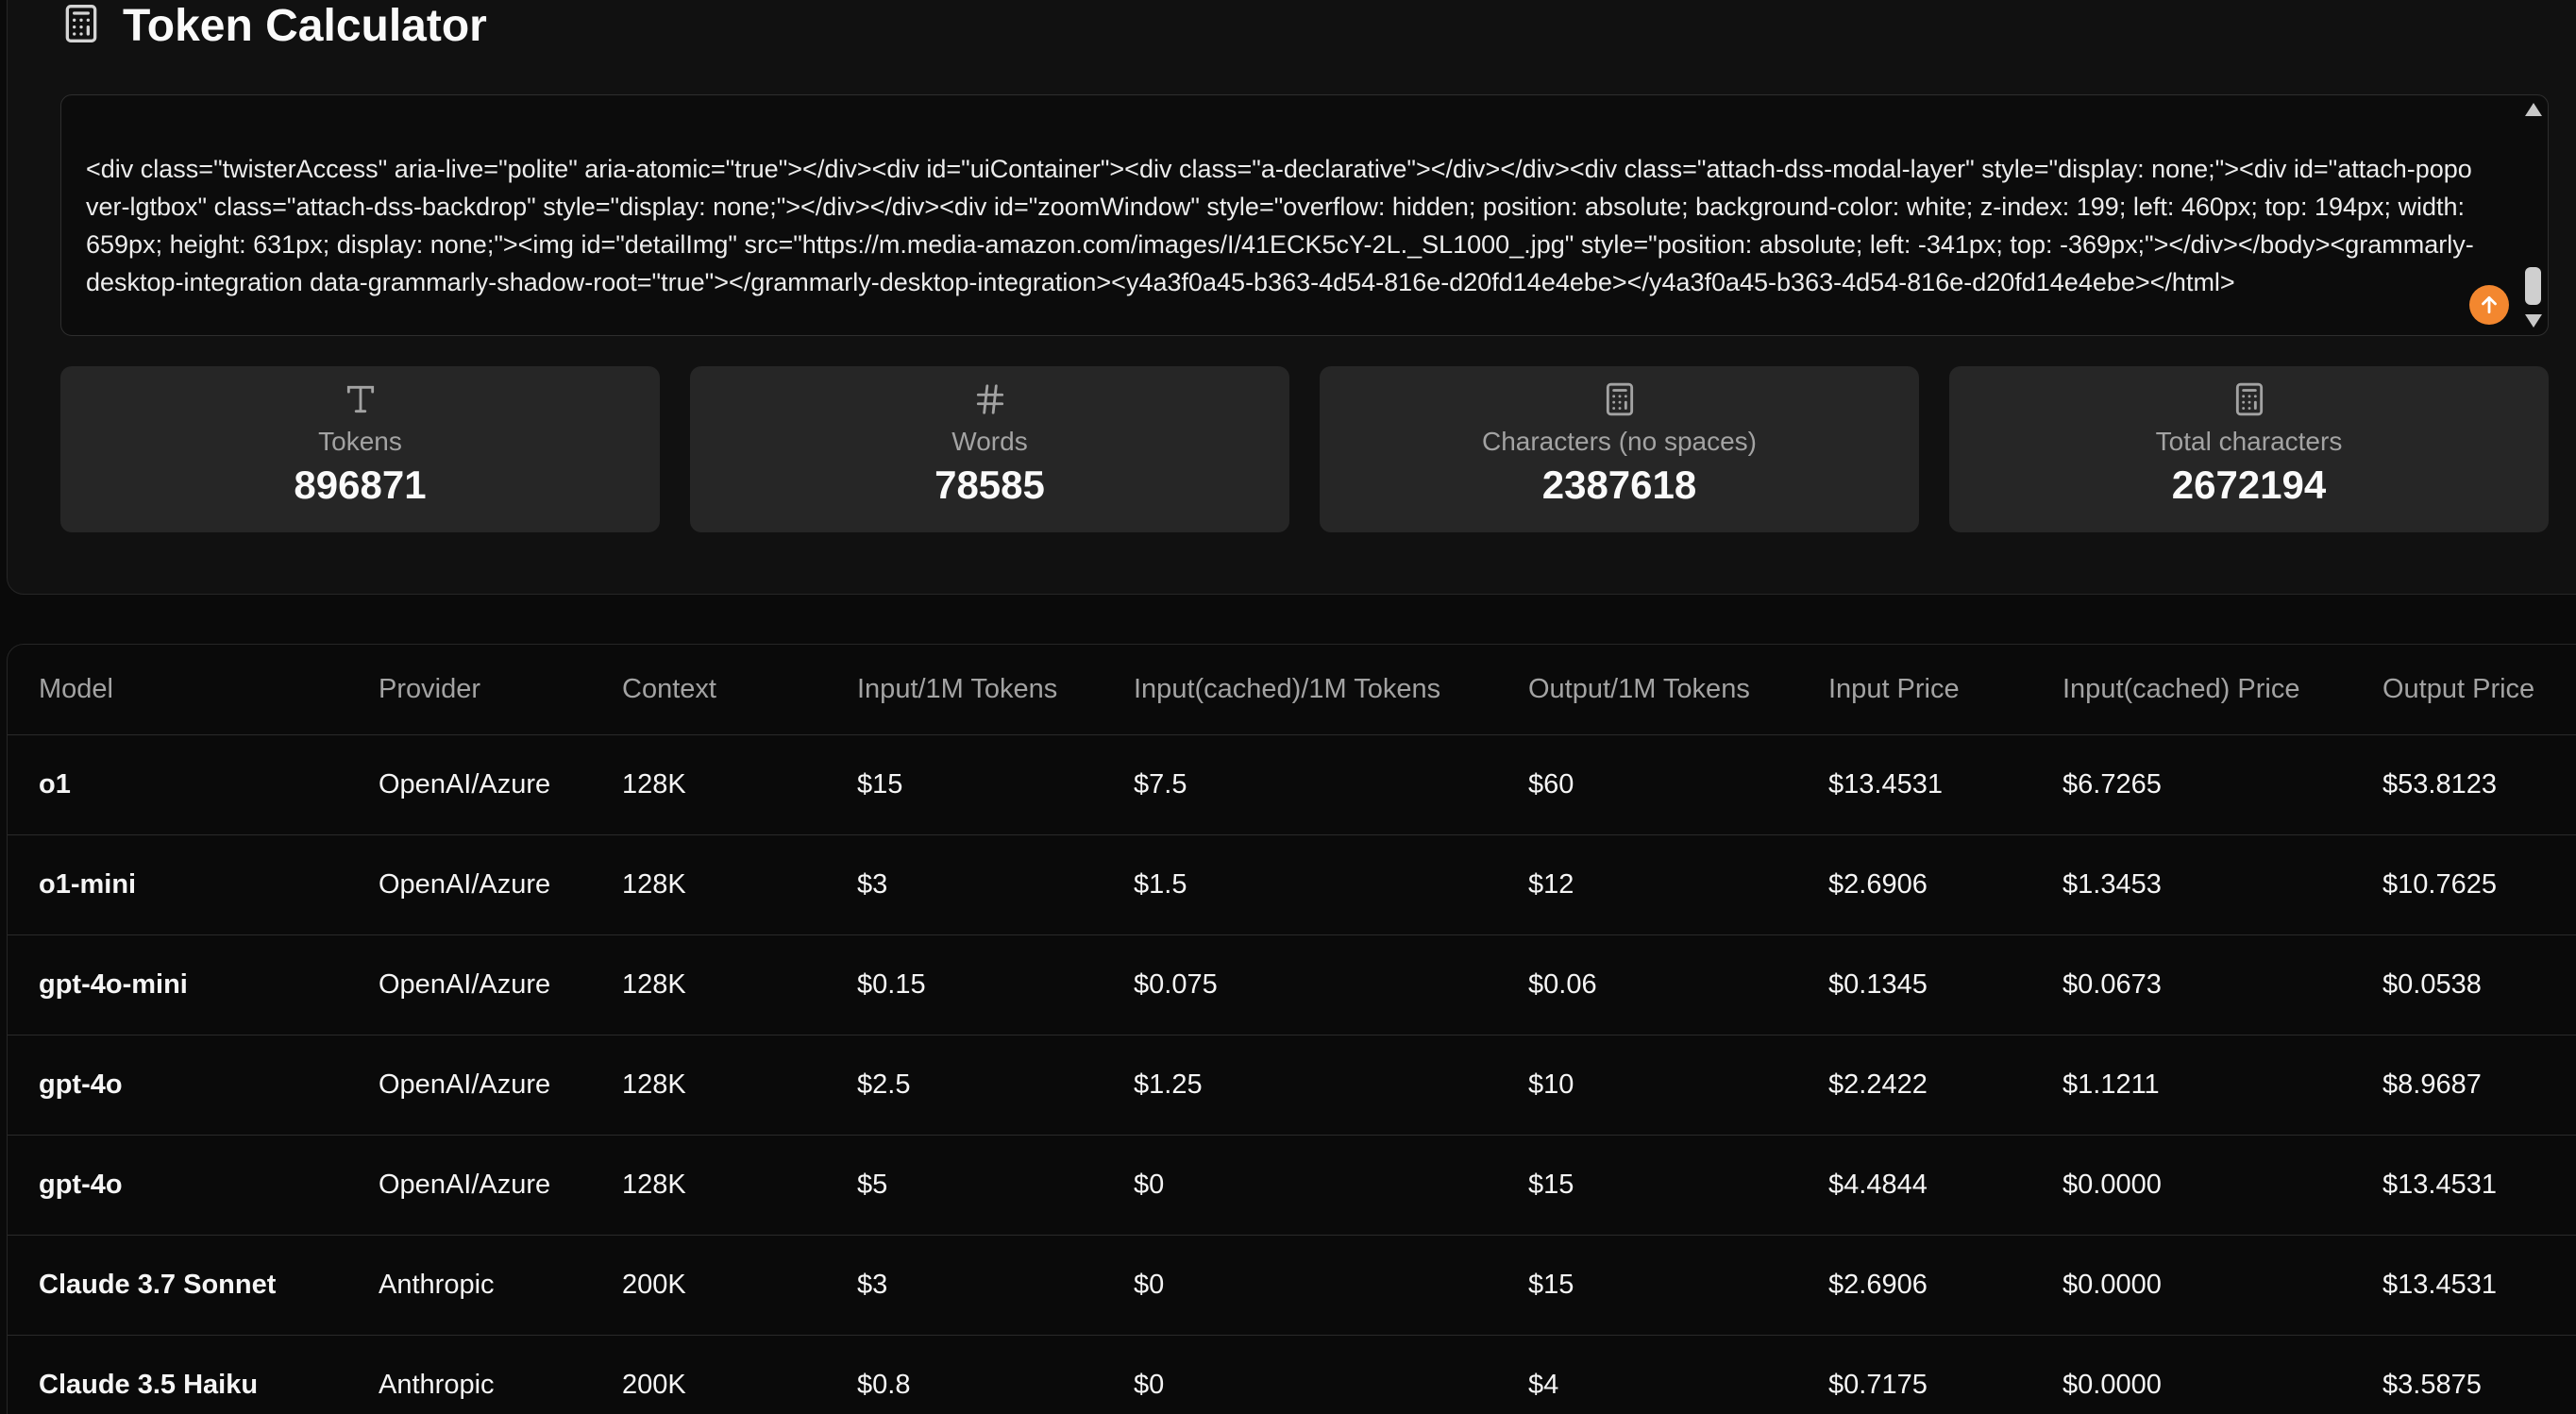  I want to click on stat-value: 2672194, so click(2249, 485).